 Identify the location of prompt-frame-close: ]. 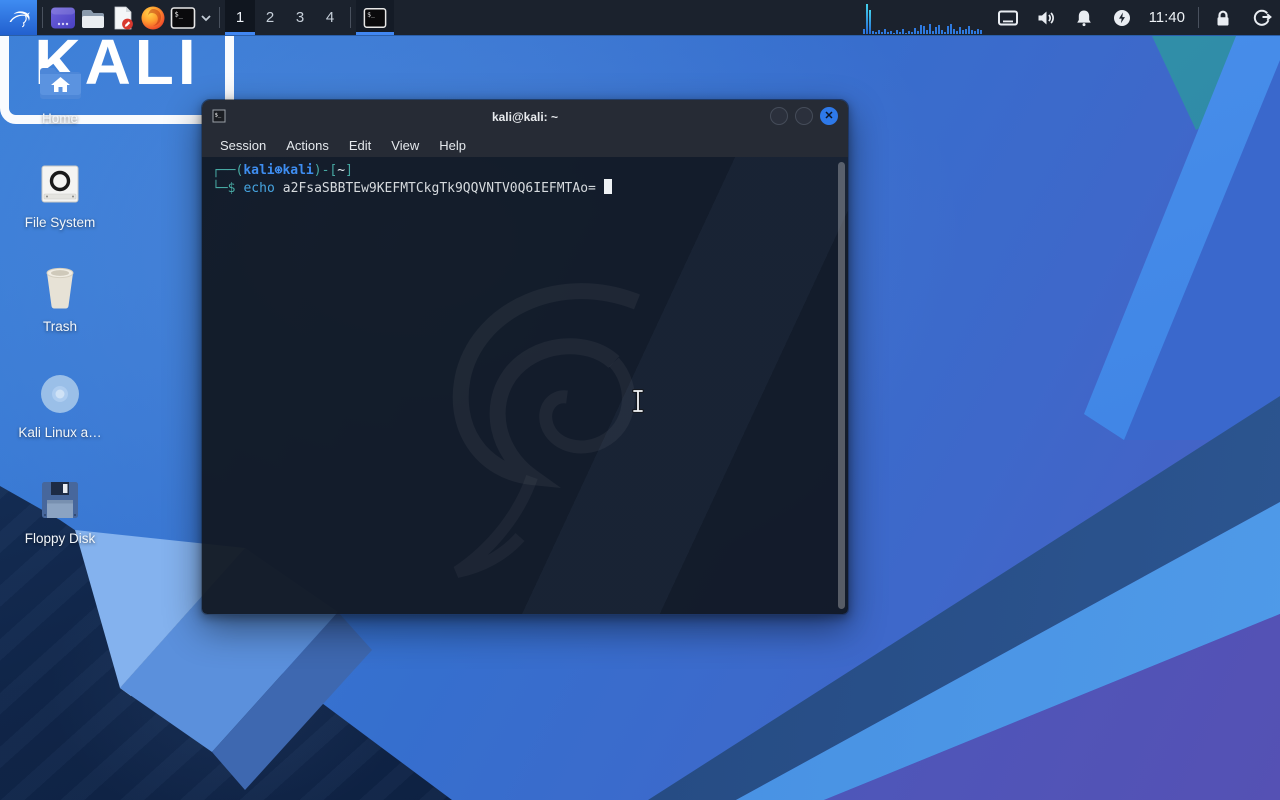
(349, 170).